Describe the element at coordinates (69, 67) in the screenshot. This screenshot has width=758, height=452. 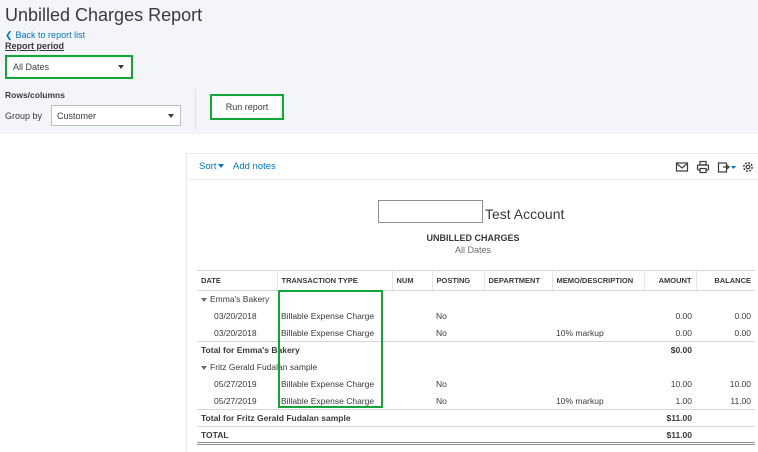
I see `report-period-select: All Dates` at that location.